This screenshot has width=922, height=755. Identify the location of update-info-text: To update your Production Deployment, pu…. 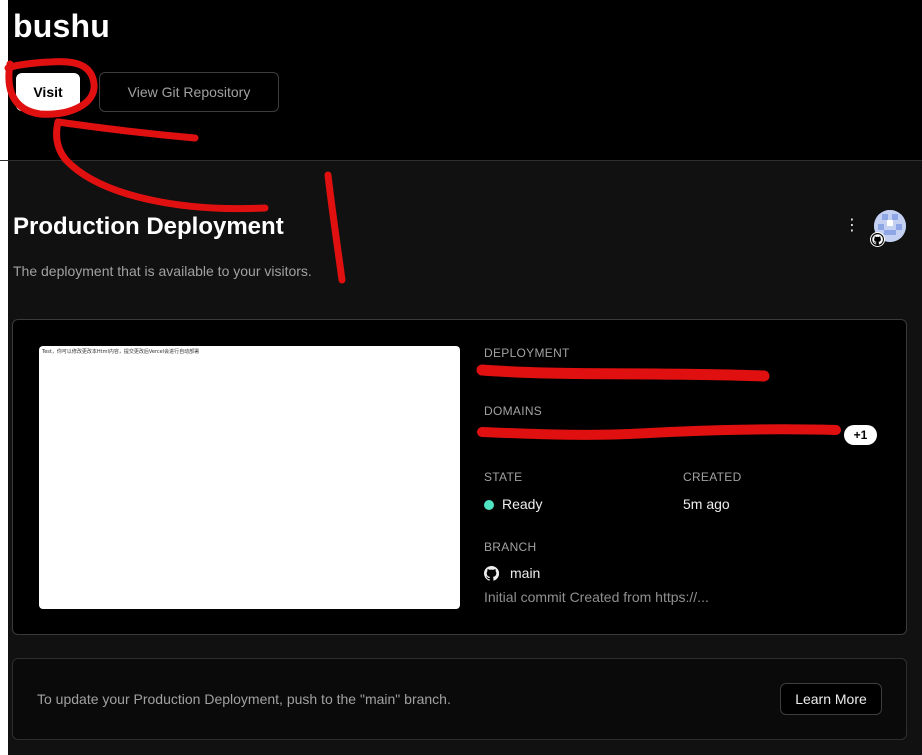
(244, 699).